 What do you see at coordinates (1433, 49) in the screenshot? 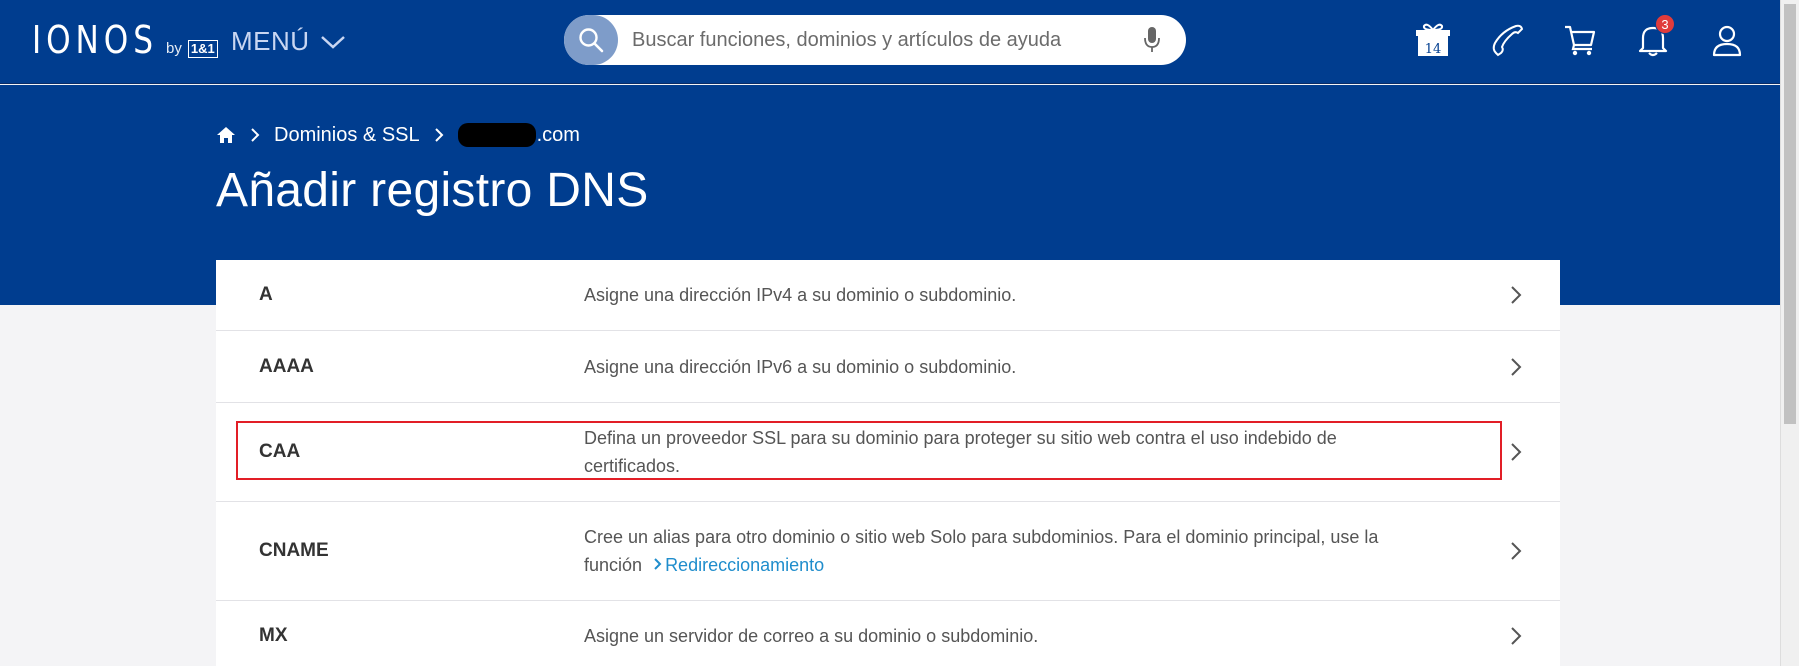
I see `gift-number: 14` at bounding box center [1433, 49].